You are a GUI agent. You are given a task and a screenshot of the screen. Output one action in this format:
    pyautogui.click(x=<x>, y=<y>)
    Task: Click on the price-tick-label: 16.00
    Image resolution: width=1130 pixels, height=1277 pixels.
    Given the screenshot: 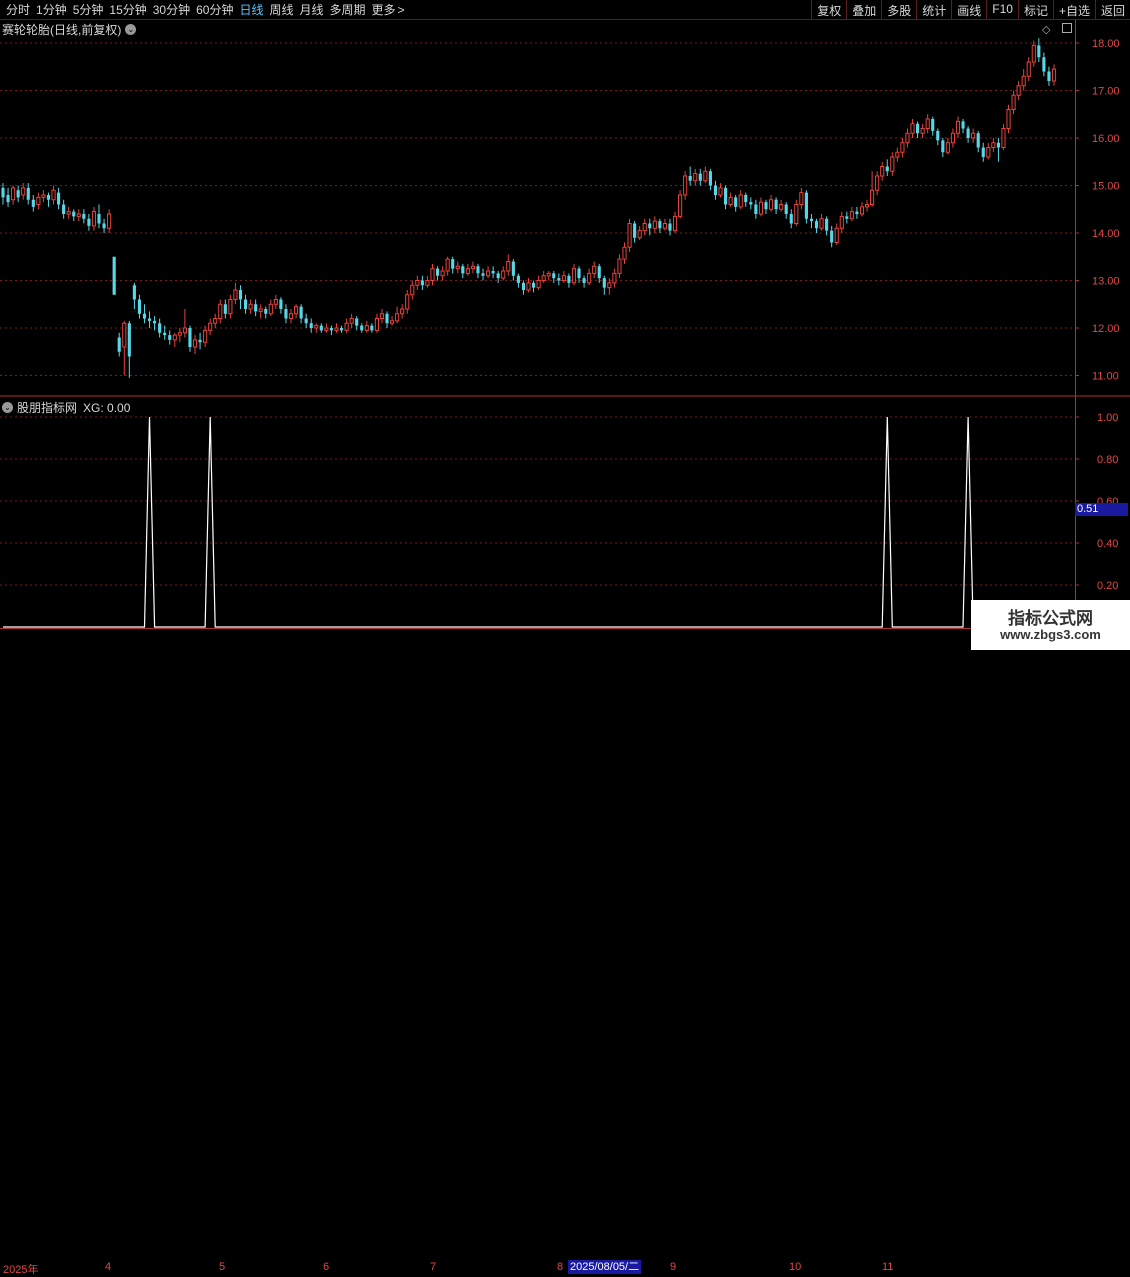 What is the action you would take?
    pyautogui.click(x=1106, y=139)
    